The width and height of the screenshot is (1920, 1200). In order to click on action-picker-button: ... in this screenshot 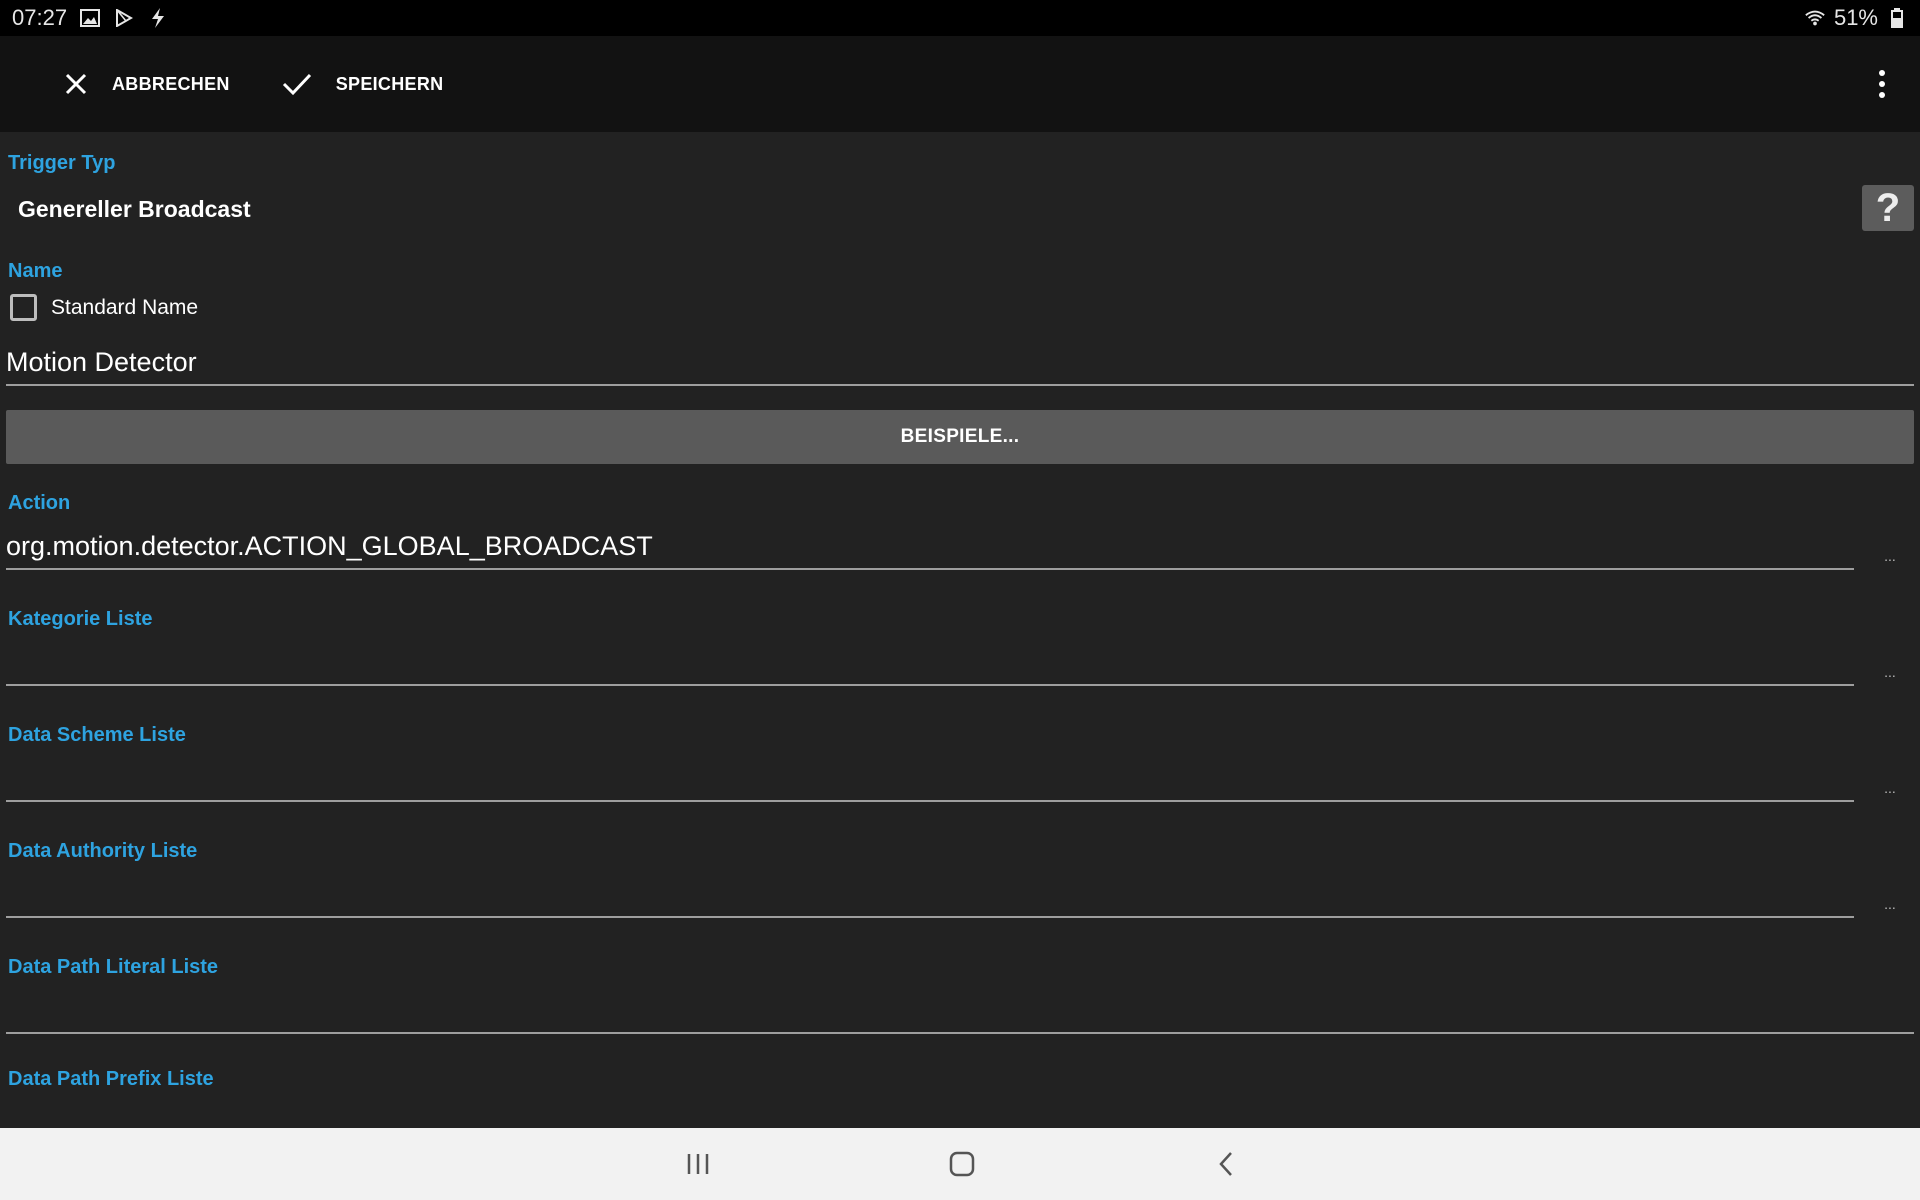, I will do `click(1890, 556)`.